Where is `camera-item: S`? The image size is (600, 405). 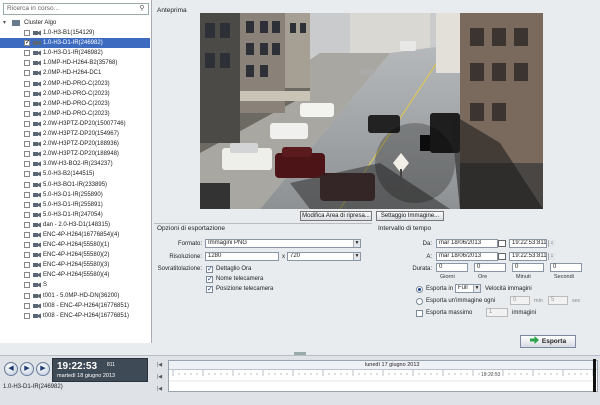 camera-item: S is located at coordinates (75, 285).